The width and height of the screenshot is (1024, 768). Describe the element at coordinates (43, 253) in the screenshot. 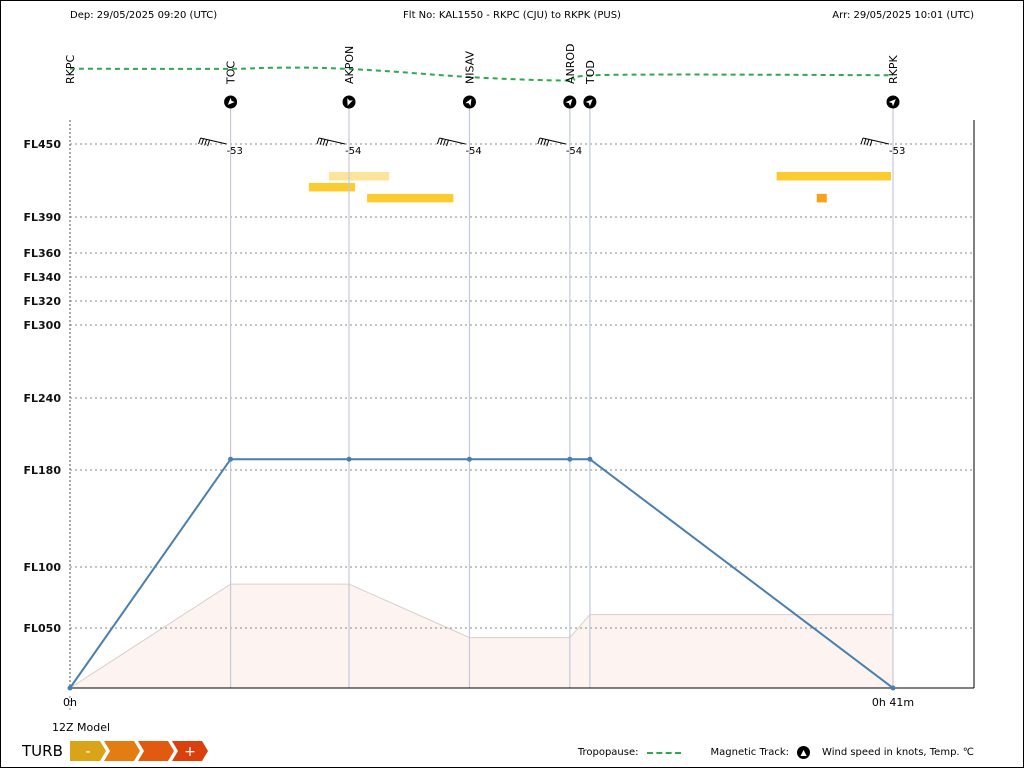

I see `y-tick-fl360: FL360` at that location.